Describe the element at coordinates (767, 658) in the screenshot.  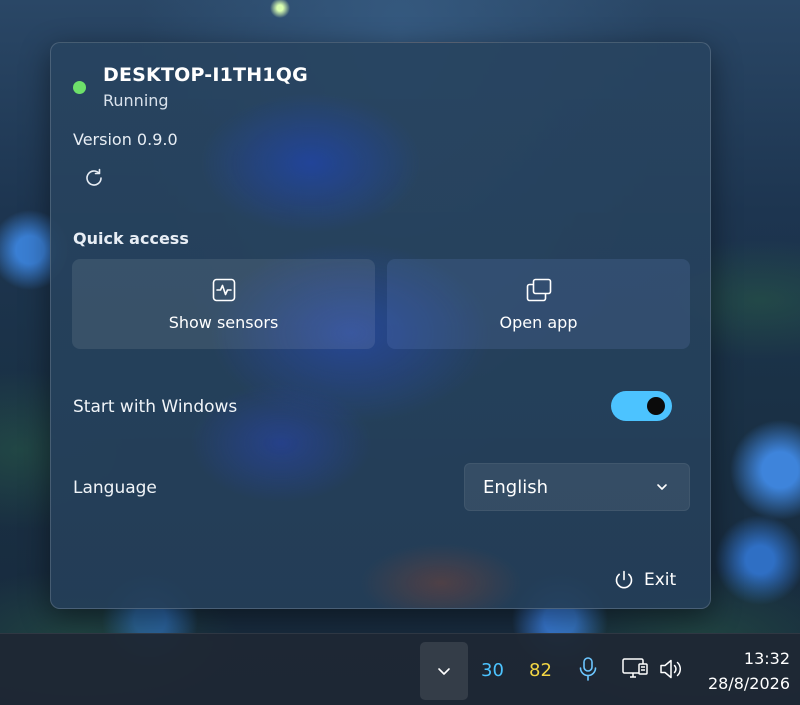
I see `clock-time: 13:32` at that location.